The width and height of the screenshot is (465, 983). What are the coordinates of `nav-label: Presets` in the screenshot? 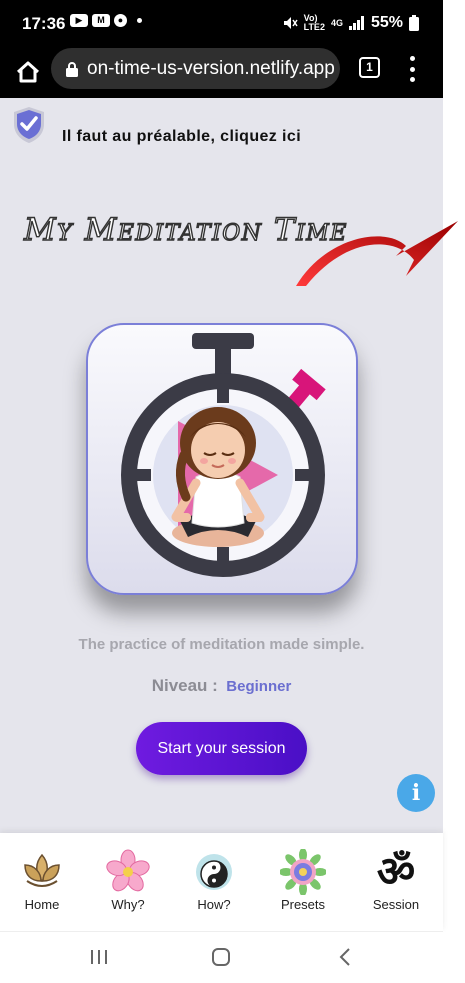 It's located at (303, 904).